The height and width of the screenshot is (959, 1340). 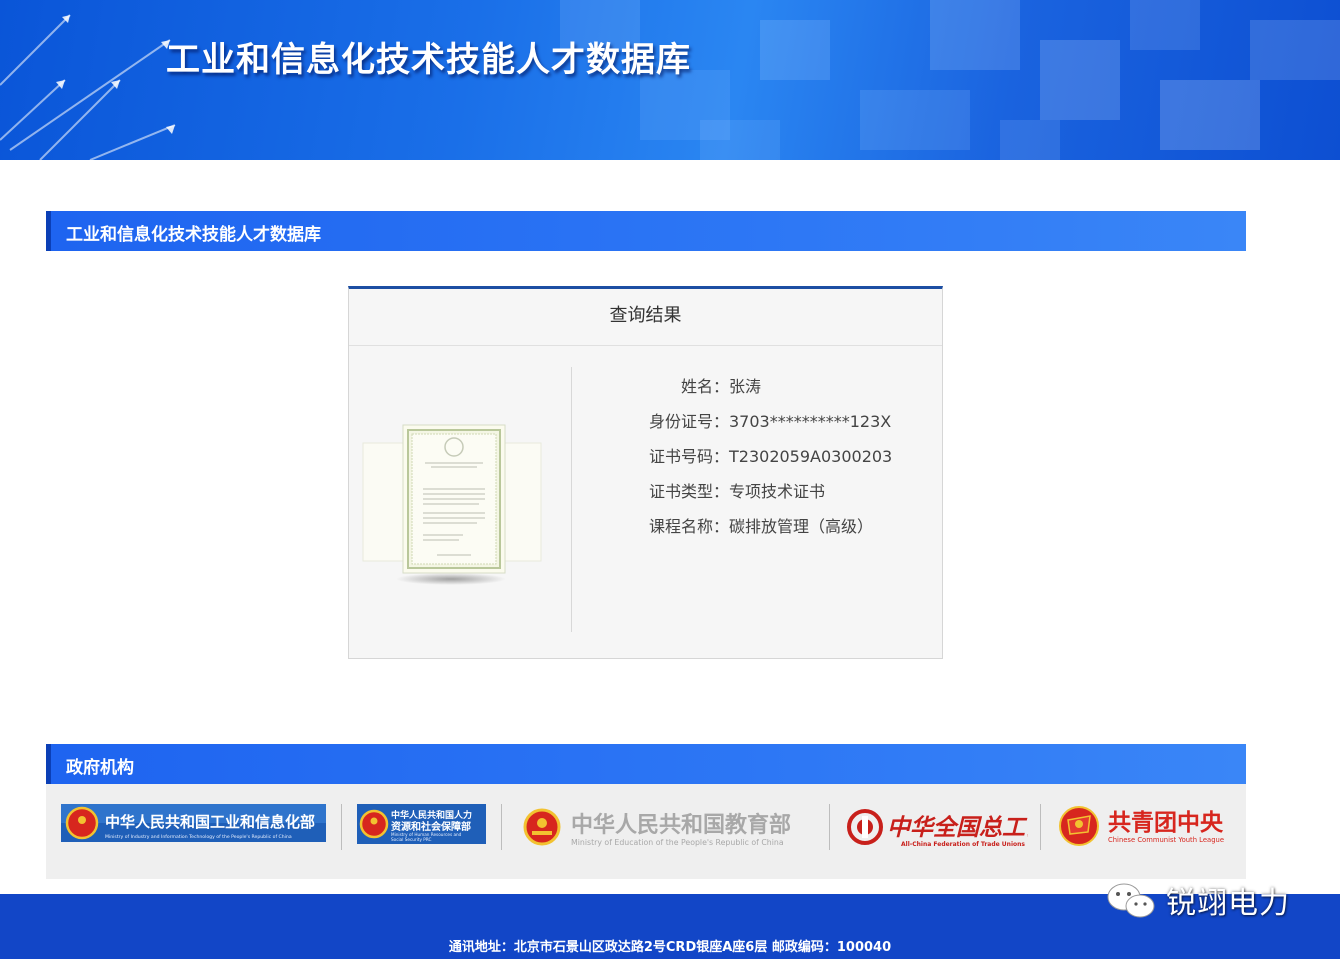 What do you see at coordinates (571, 499) in the screenshot?
I see `card-divider` at bounding box center [571, 499].